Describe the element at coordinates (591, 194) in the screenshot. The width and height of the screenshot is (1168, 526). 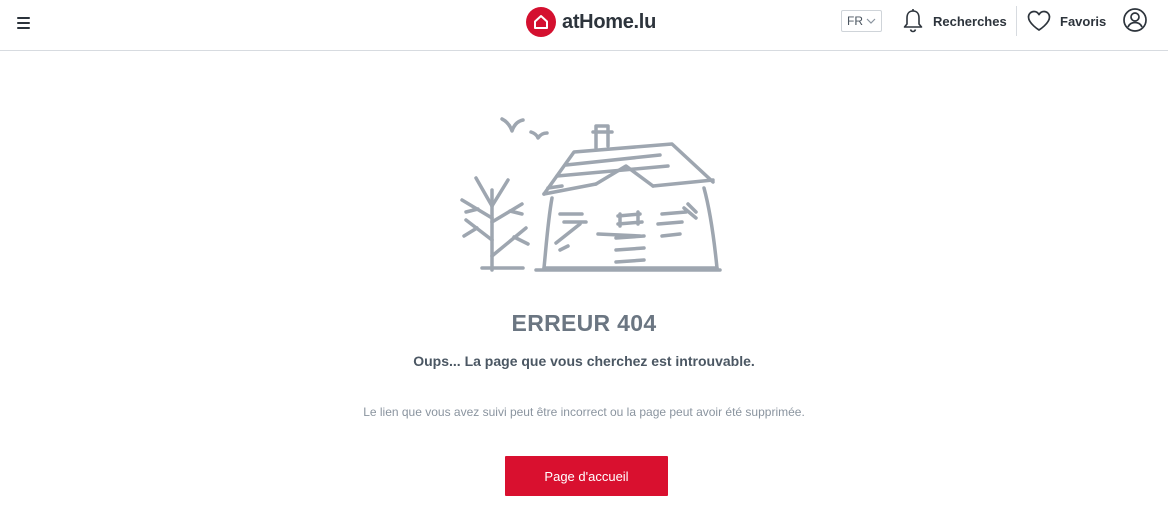
I see `broken-house-illustration` at that location.